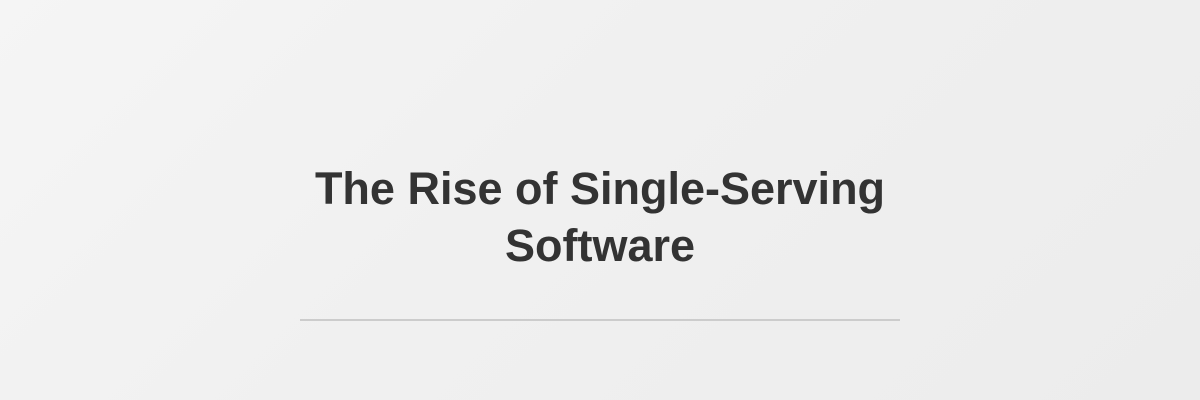 The width and height of the screenshot is (1200, 400). What do you see at coordinates (600, 217) in the screenshot?
I see `page-title: The Rise of Single-Serving Software` at bounding box center [600, 217].